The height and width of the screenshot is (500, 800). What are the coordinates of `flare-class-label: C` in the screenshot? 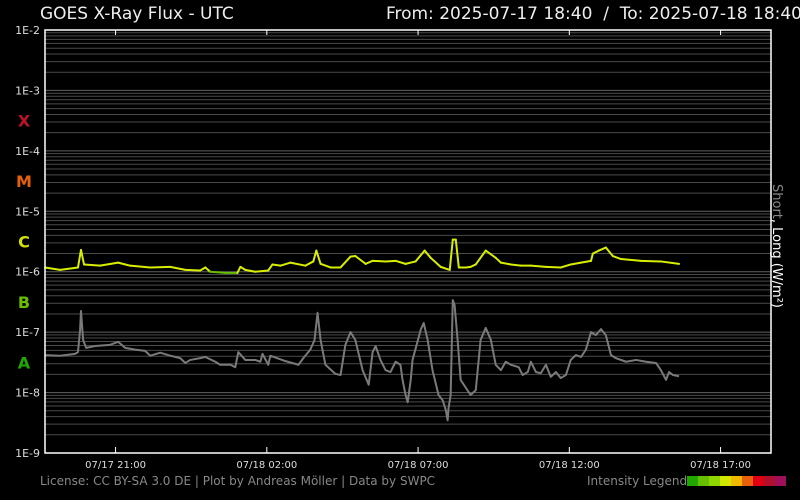 It's located at (24, 242).